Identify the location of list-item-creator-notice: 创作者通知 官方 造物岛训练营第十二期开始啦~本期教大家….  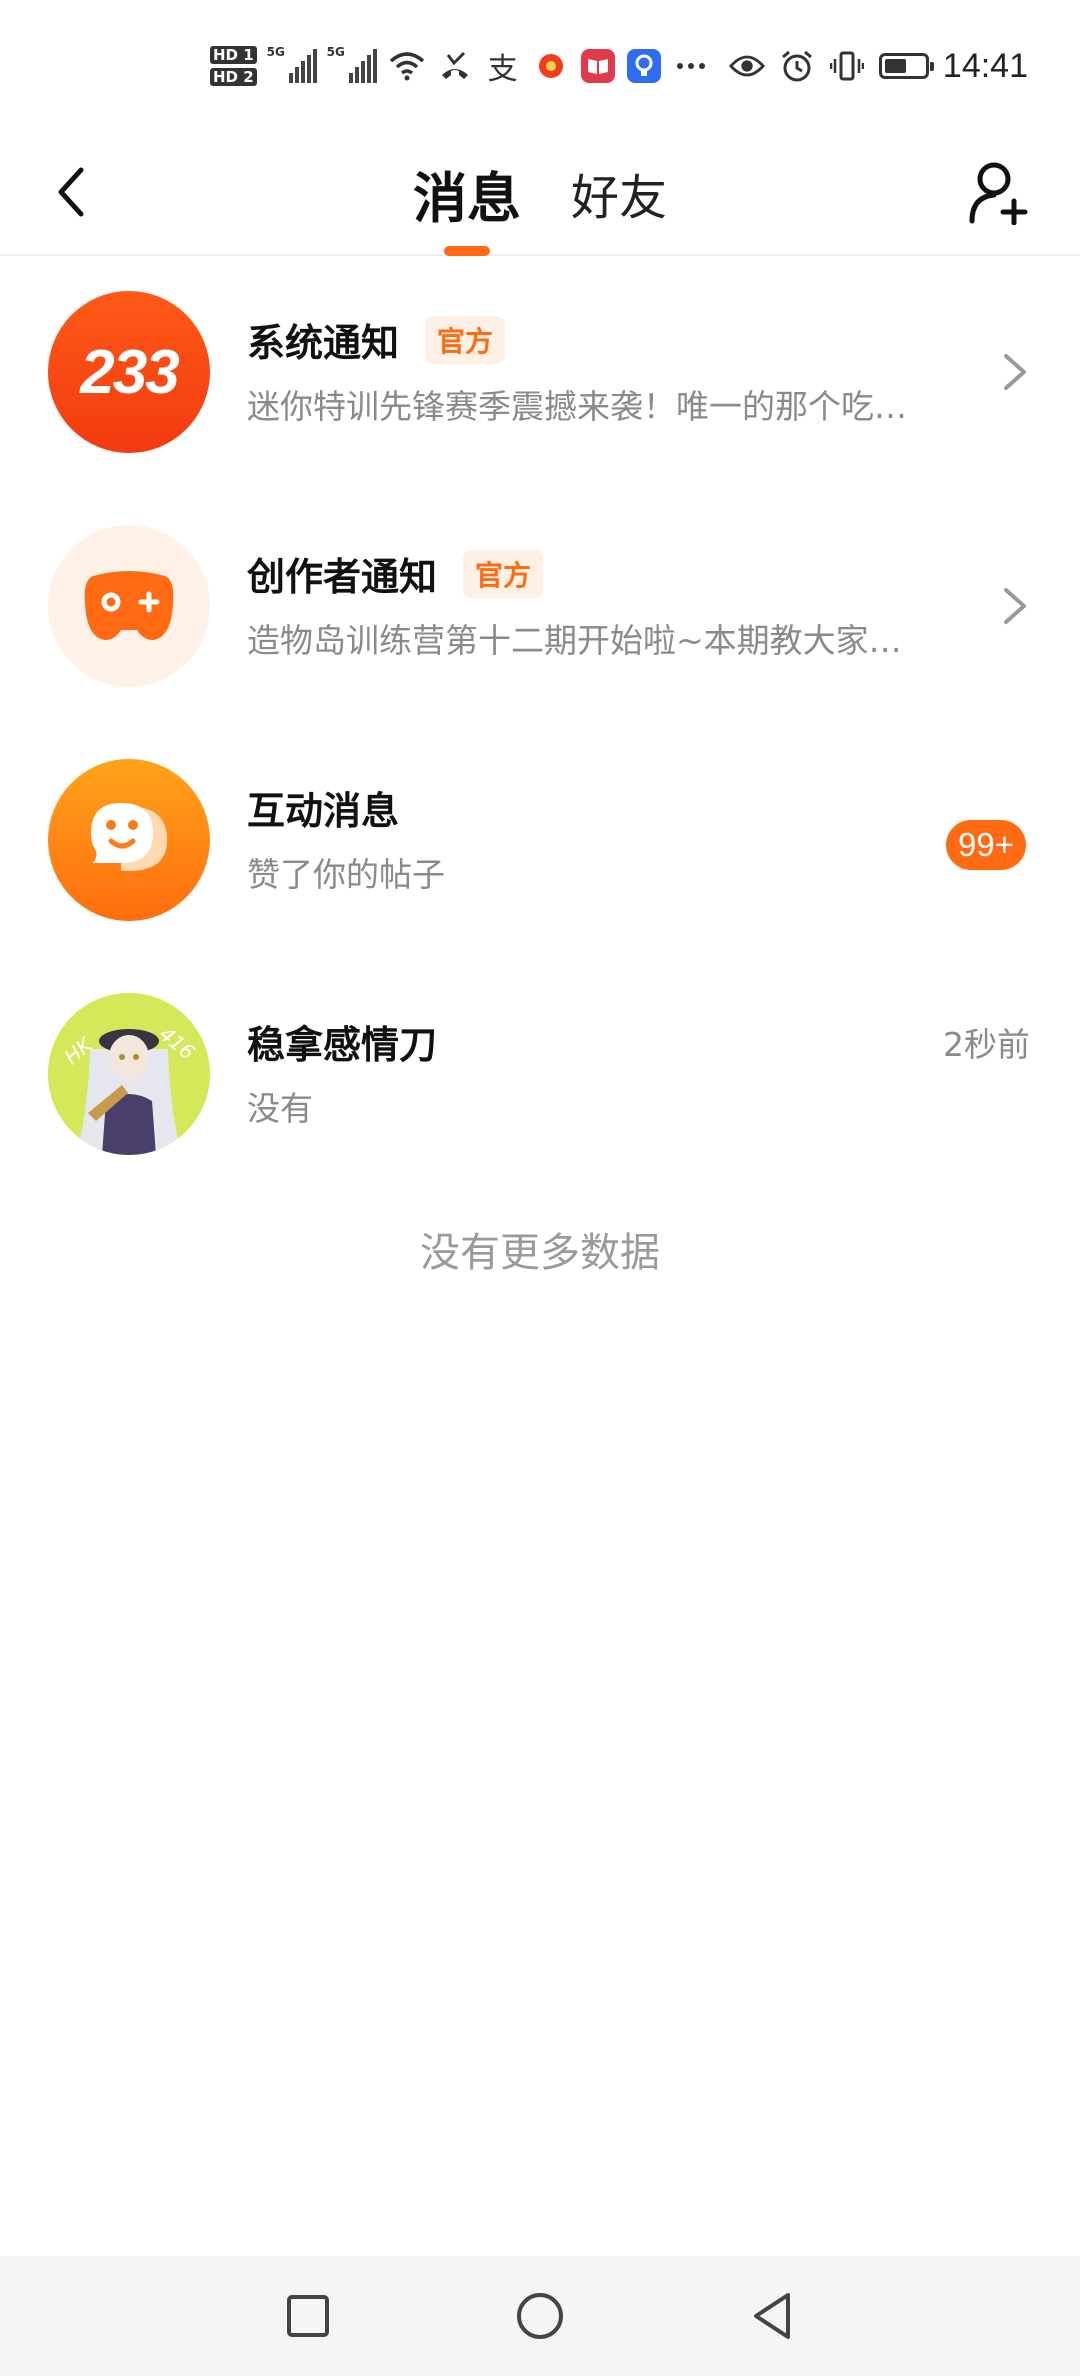
(540, 607).